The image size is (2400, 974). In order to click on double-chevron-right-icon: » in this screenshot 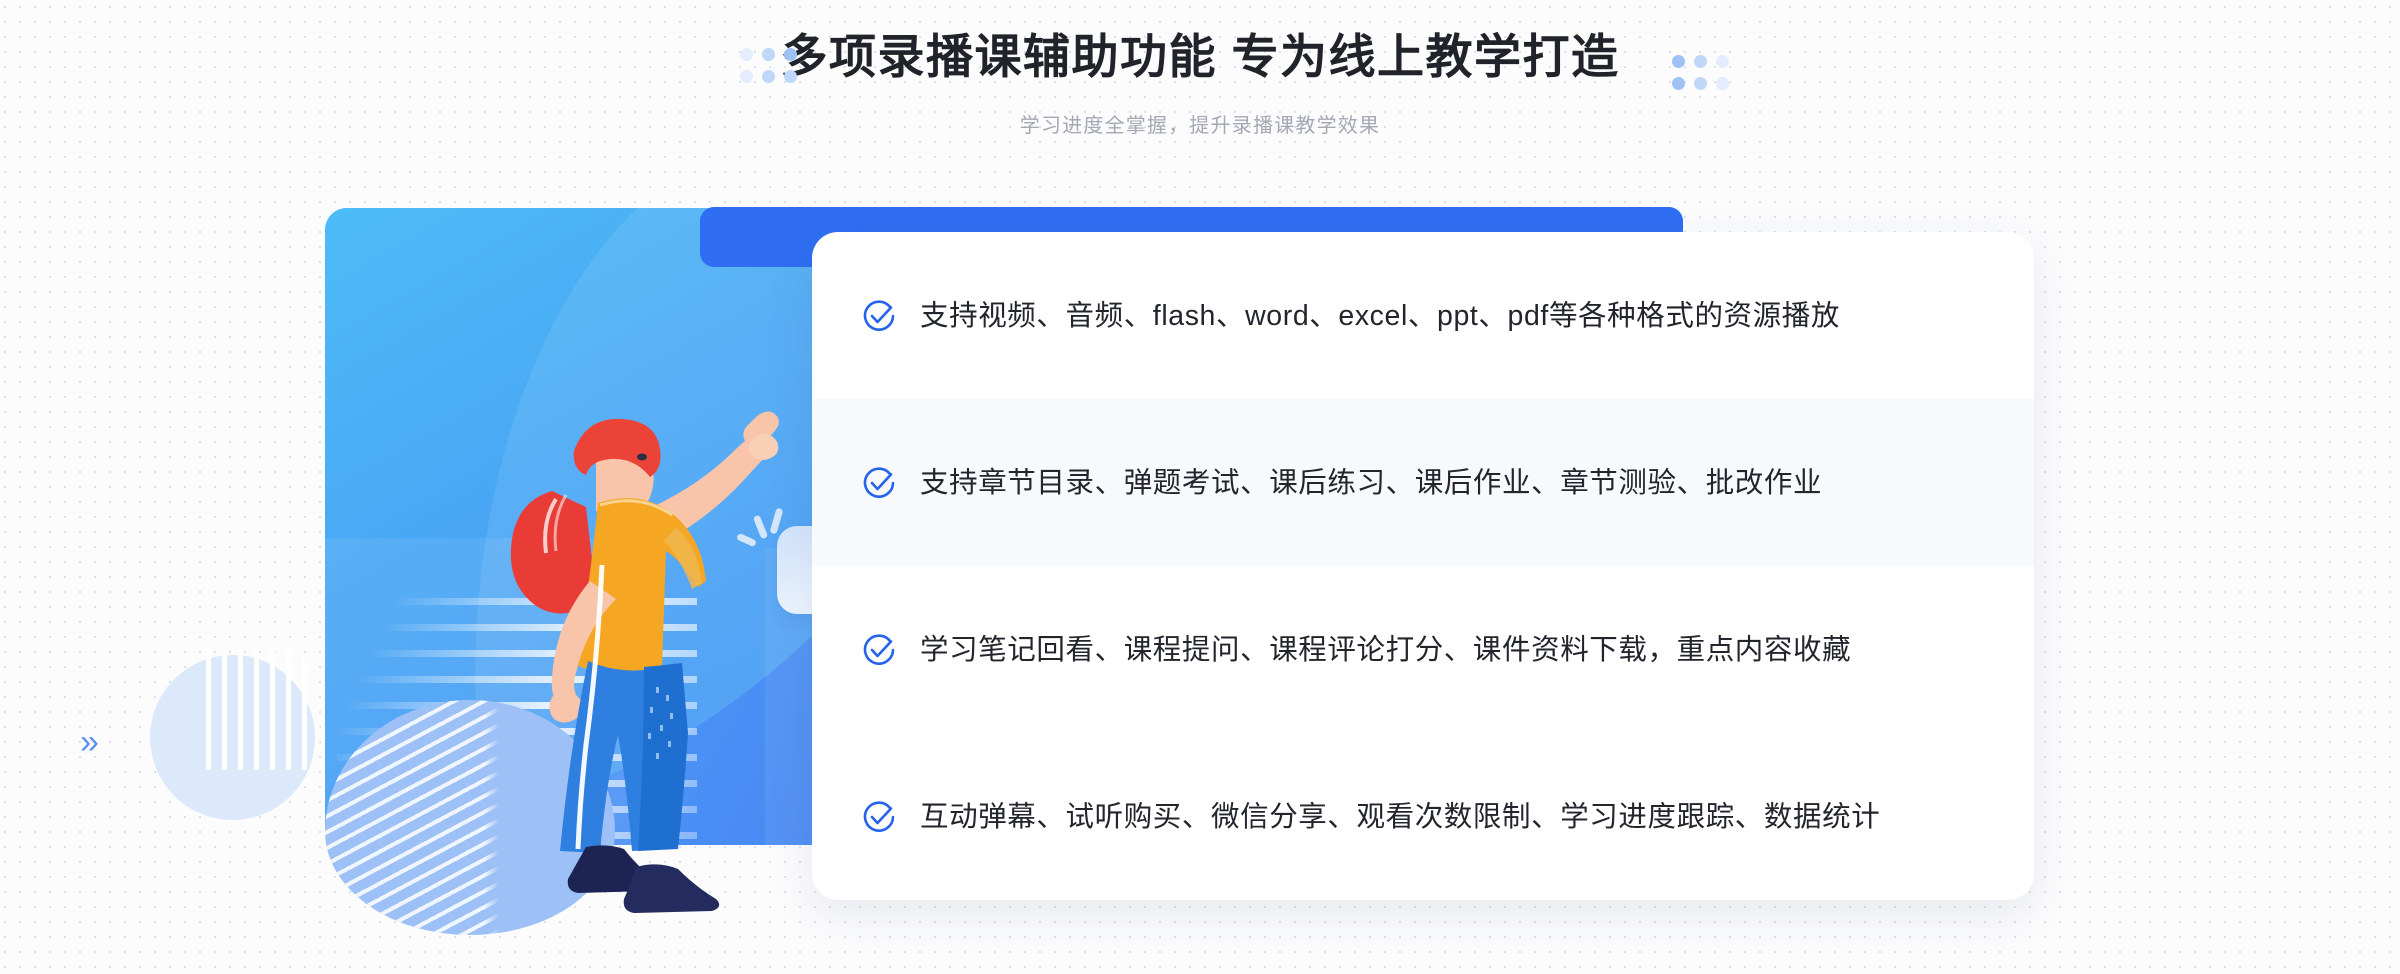, I will do `click(89, 742)`.